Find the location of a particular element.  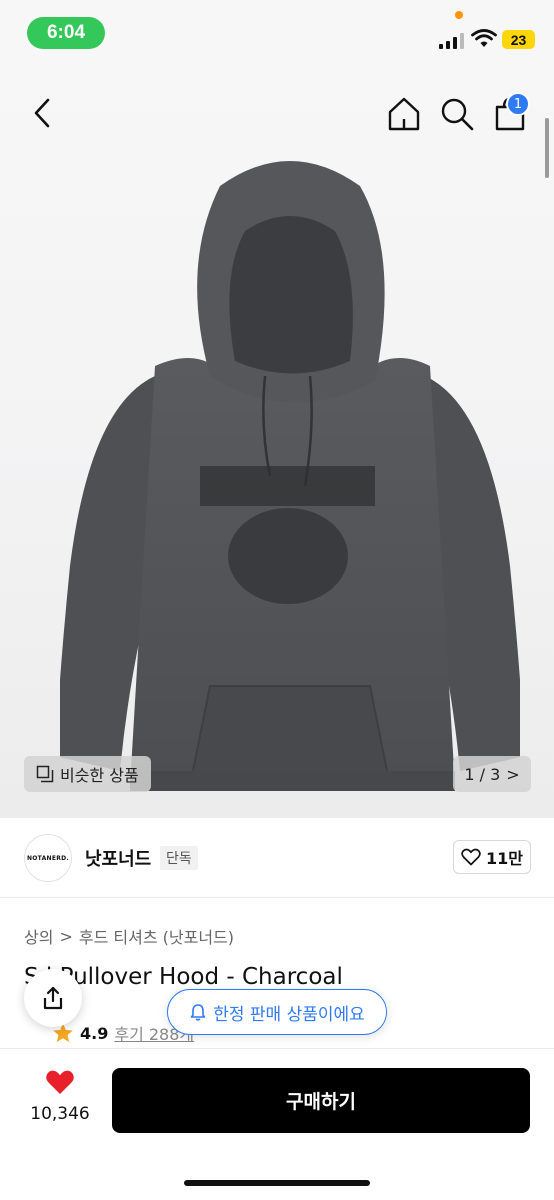

wishlist-count: 10,346 is located at coordinates (60, 1114).